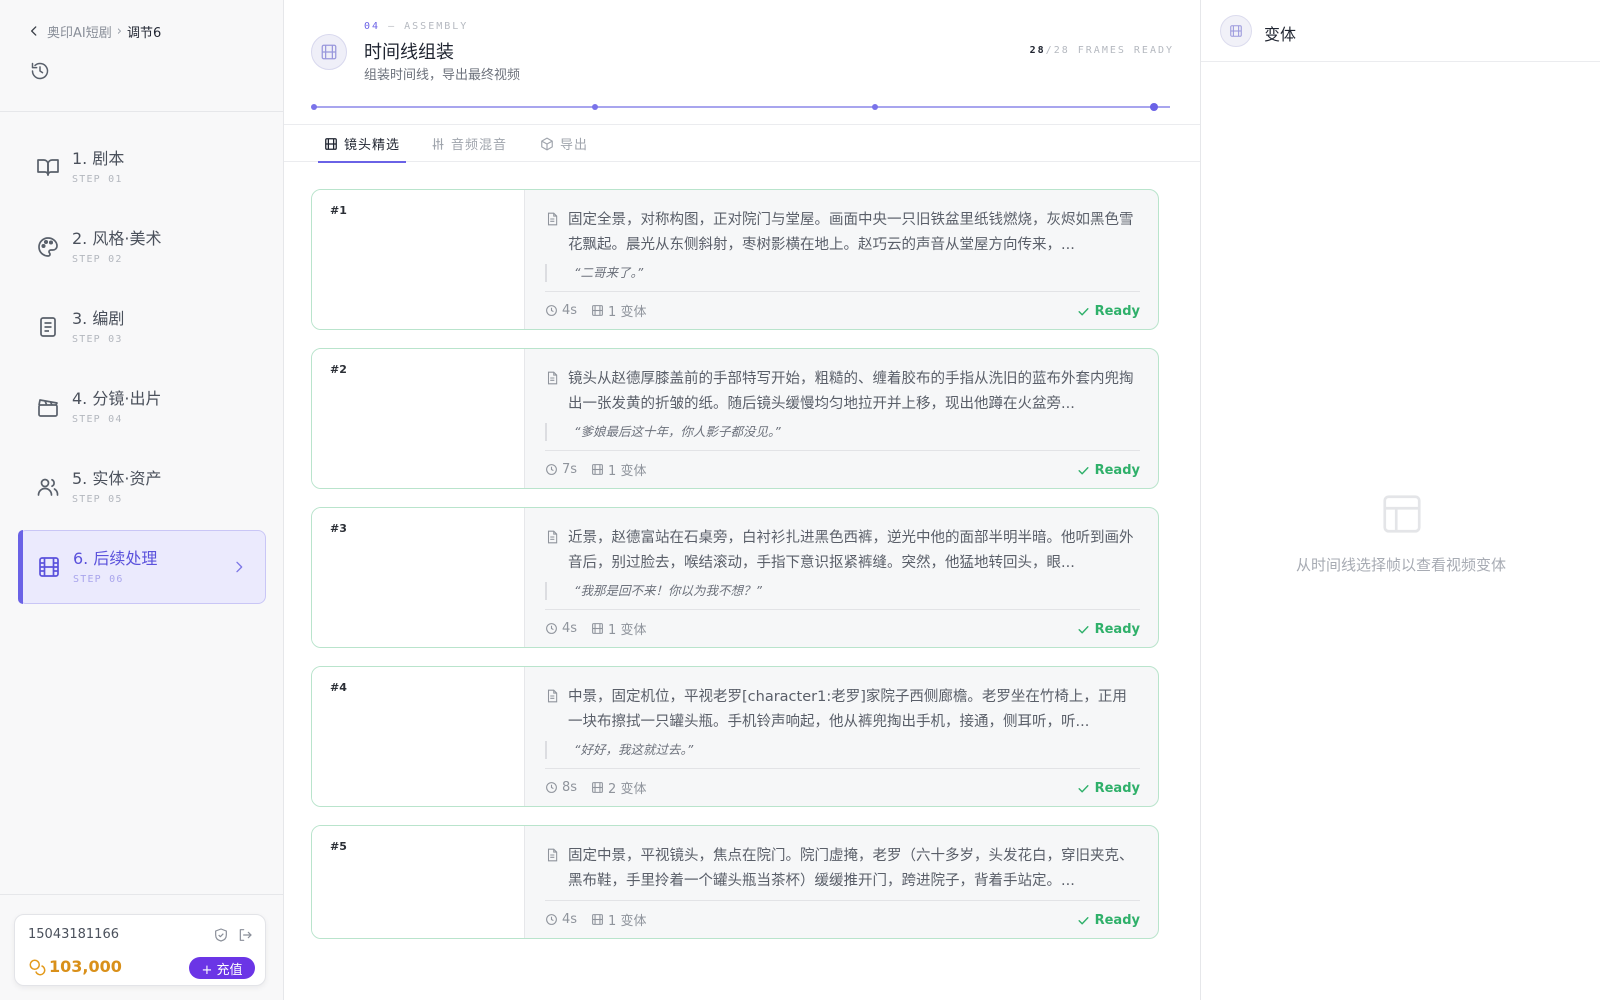 The width and height of the screenshot is (1600, 1000). I want to click on tab-audio-mix: 音频混音, so click(469, 143).